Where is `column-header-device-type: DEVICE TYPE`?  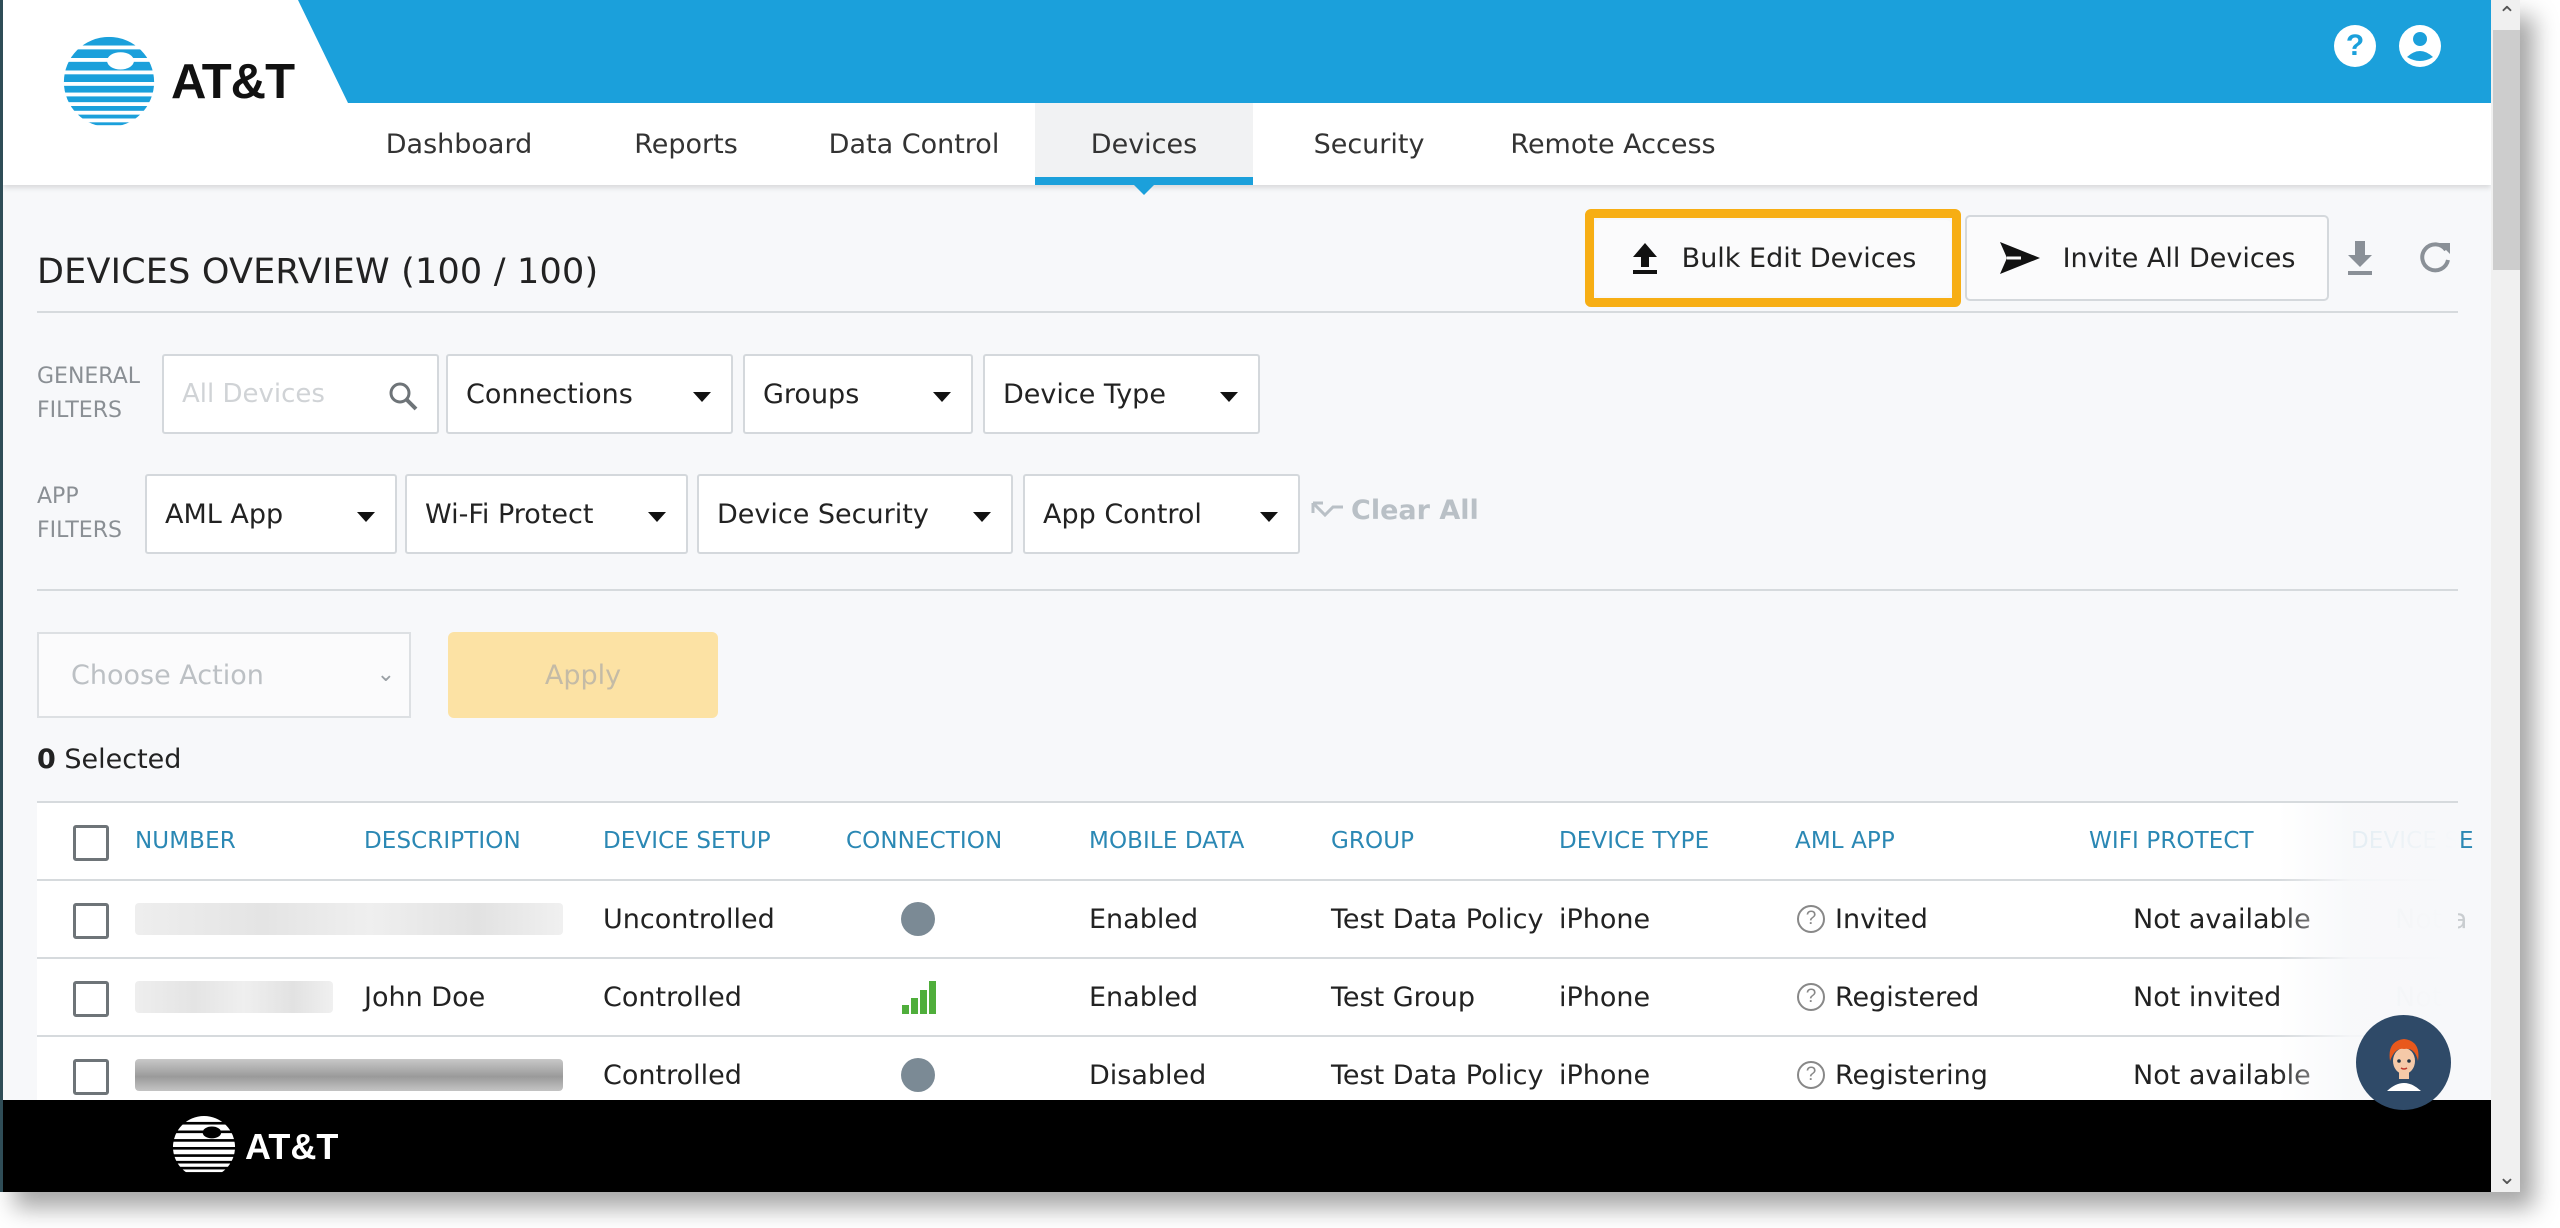
column-header-device-type: DEVICE TYPE is located at coordinates (1634, 841).